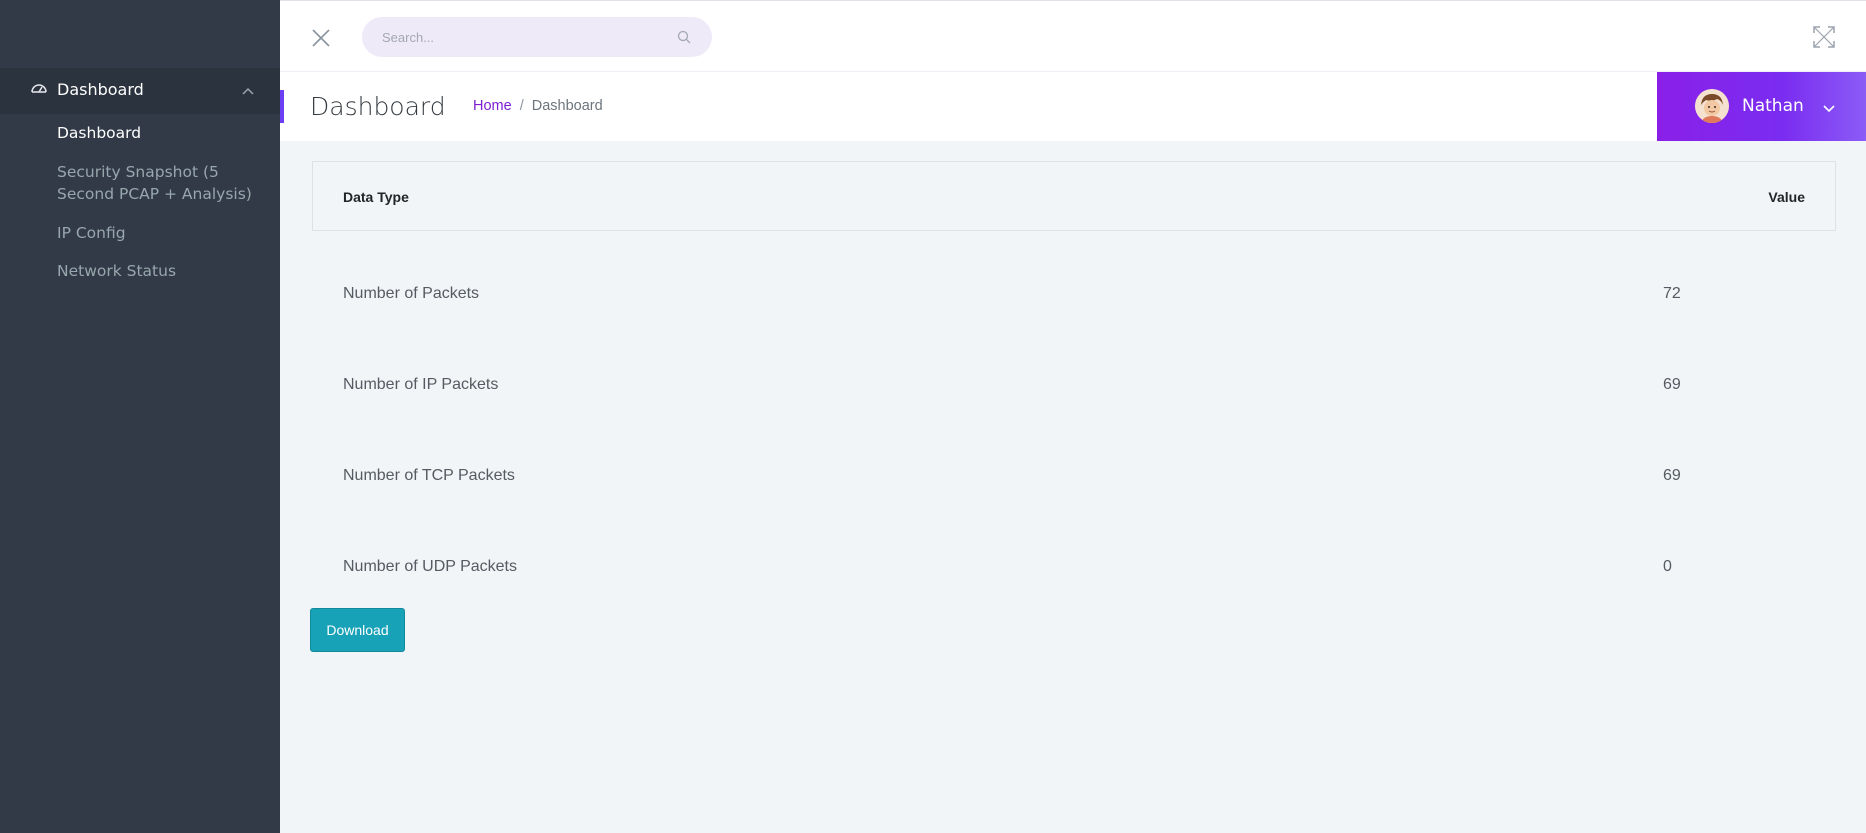 This screenshot has height=833, width=1866. Describe the element at coordinates (162, 133) in the screenshot. I see `sidebar-item-dashboard: Dashboard` at that location.